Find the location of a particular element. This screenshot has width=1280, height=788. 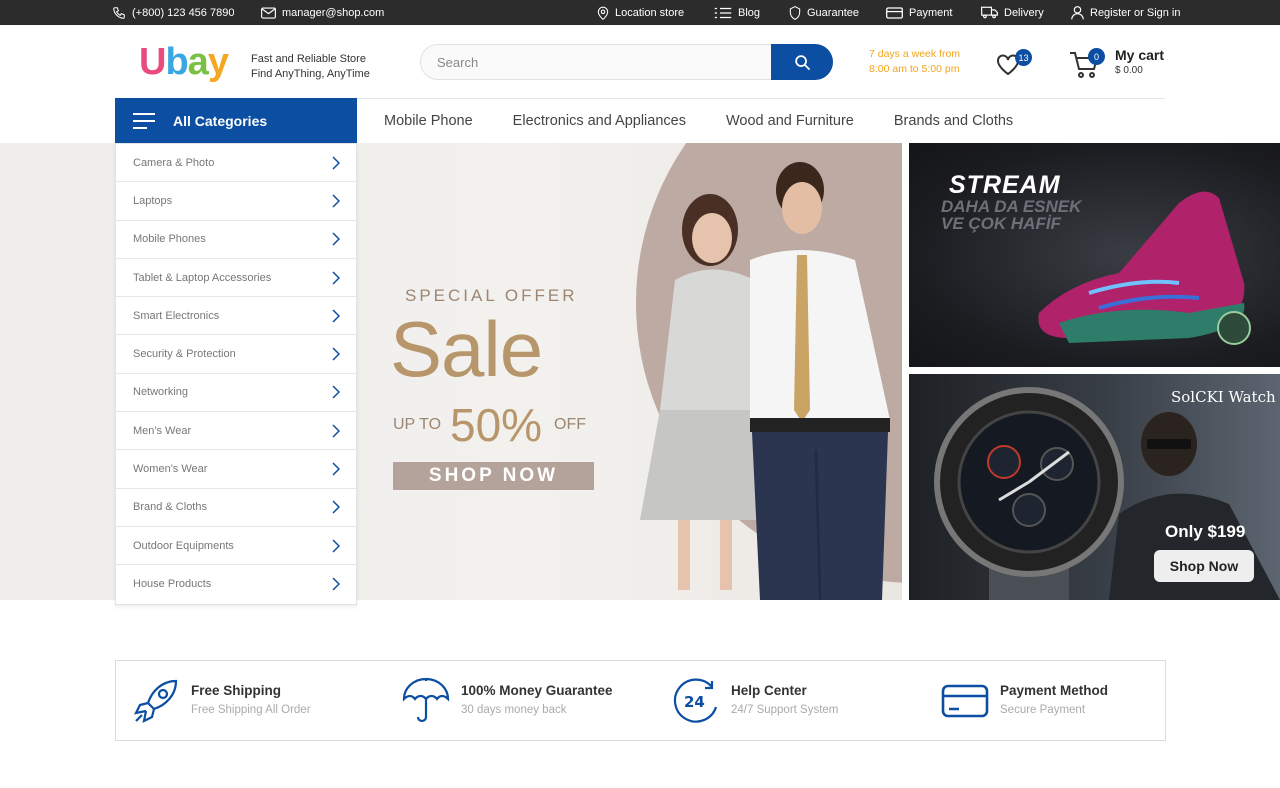

support-24-icon: 24 is located at coordinates (695, 700).